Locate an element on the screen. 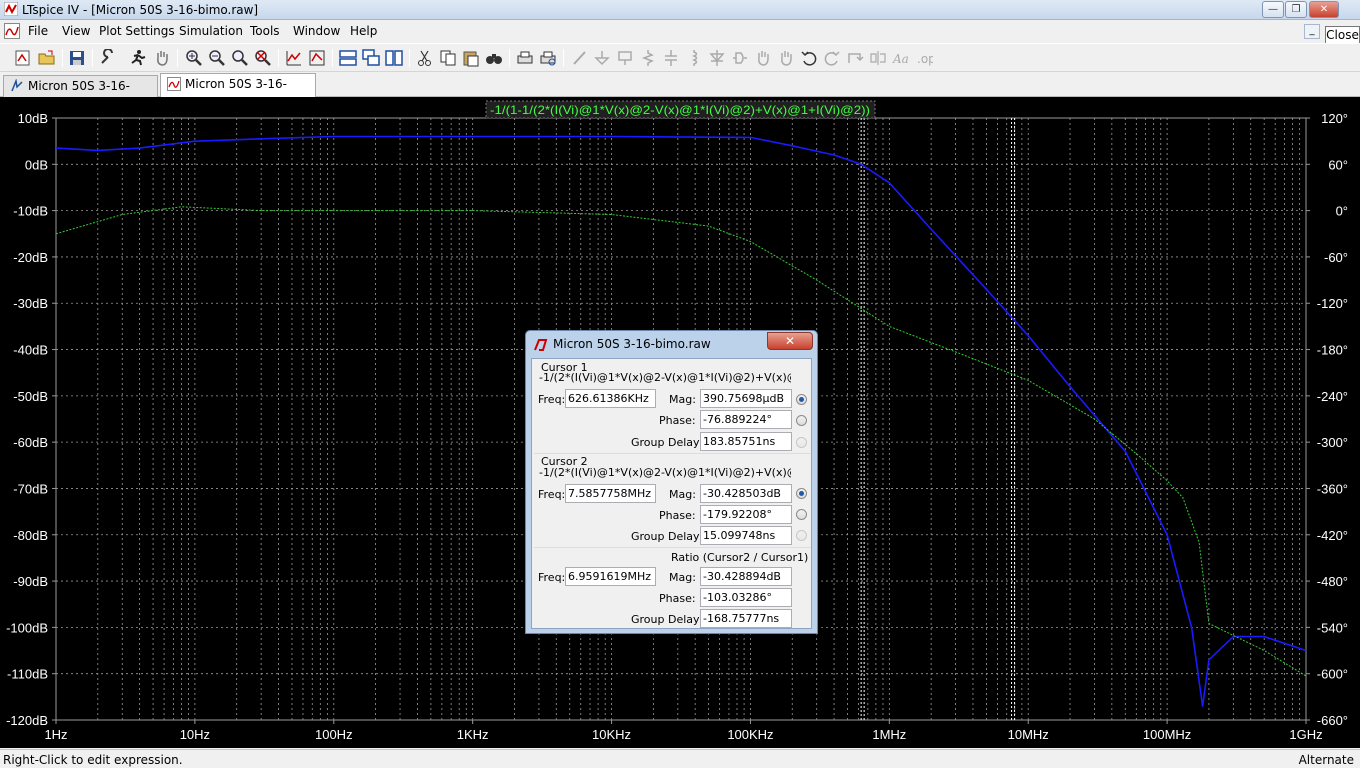  redo-icon is located at coordinates (832, 58).